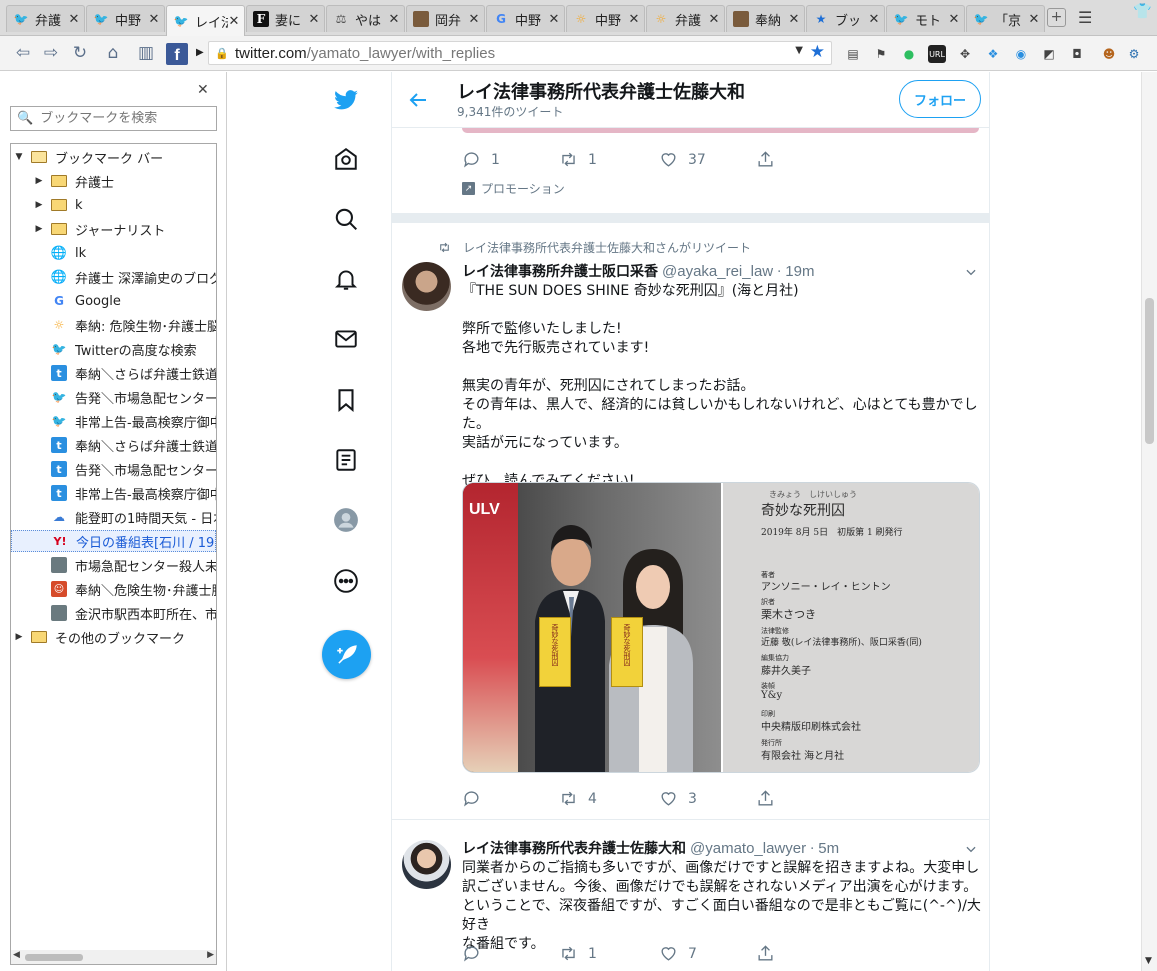 The height and width of the screenshot is (971, 1157). What do you see at coordinates (16, 955) in the screenshot?
I see `scroll-left-icon: ◀` at bounding box center [16, 955].